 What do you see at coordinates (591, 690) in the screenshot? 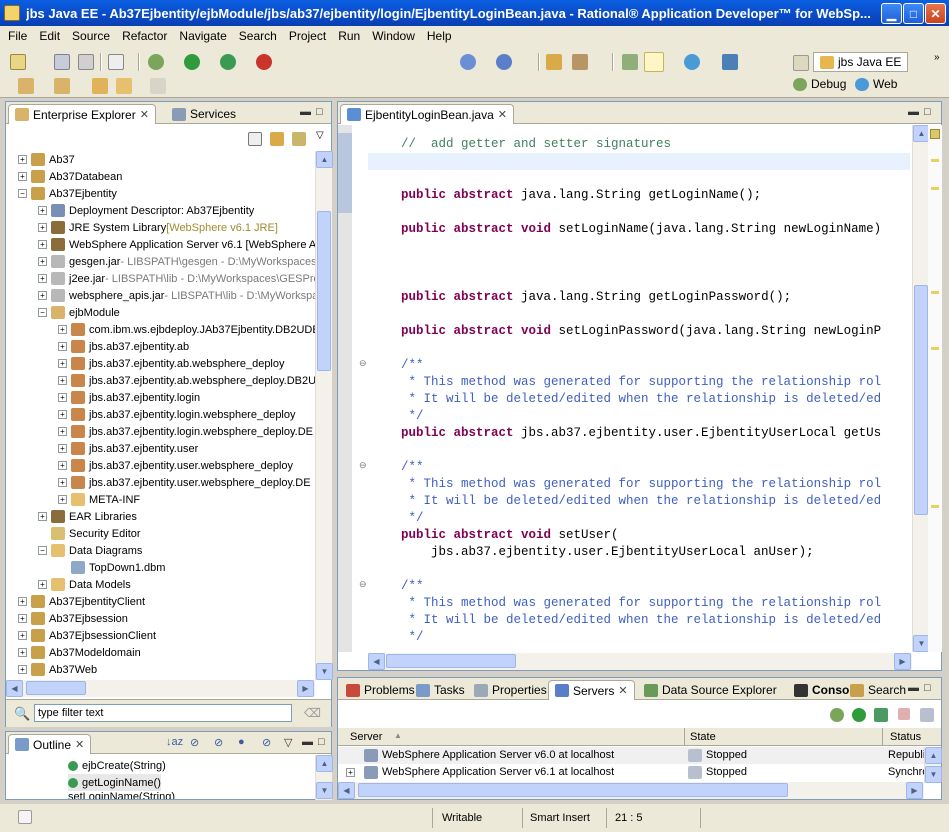
I see `tab-servers: Servers ✕` at bounding box center [591, 690].